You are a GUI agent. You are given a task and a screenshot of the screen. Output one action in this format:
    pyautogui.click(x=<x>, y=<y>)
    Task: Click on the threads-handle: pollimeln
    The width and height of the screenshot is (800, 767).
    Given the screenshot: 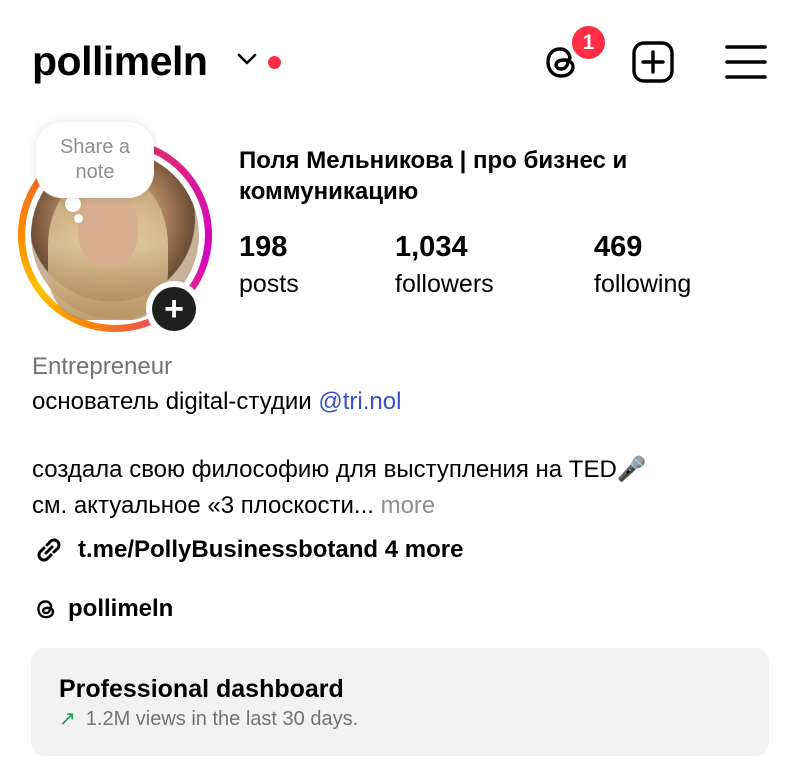 What is the action you would take?
    pyautogui.click(x=120, y=609)
    